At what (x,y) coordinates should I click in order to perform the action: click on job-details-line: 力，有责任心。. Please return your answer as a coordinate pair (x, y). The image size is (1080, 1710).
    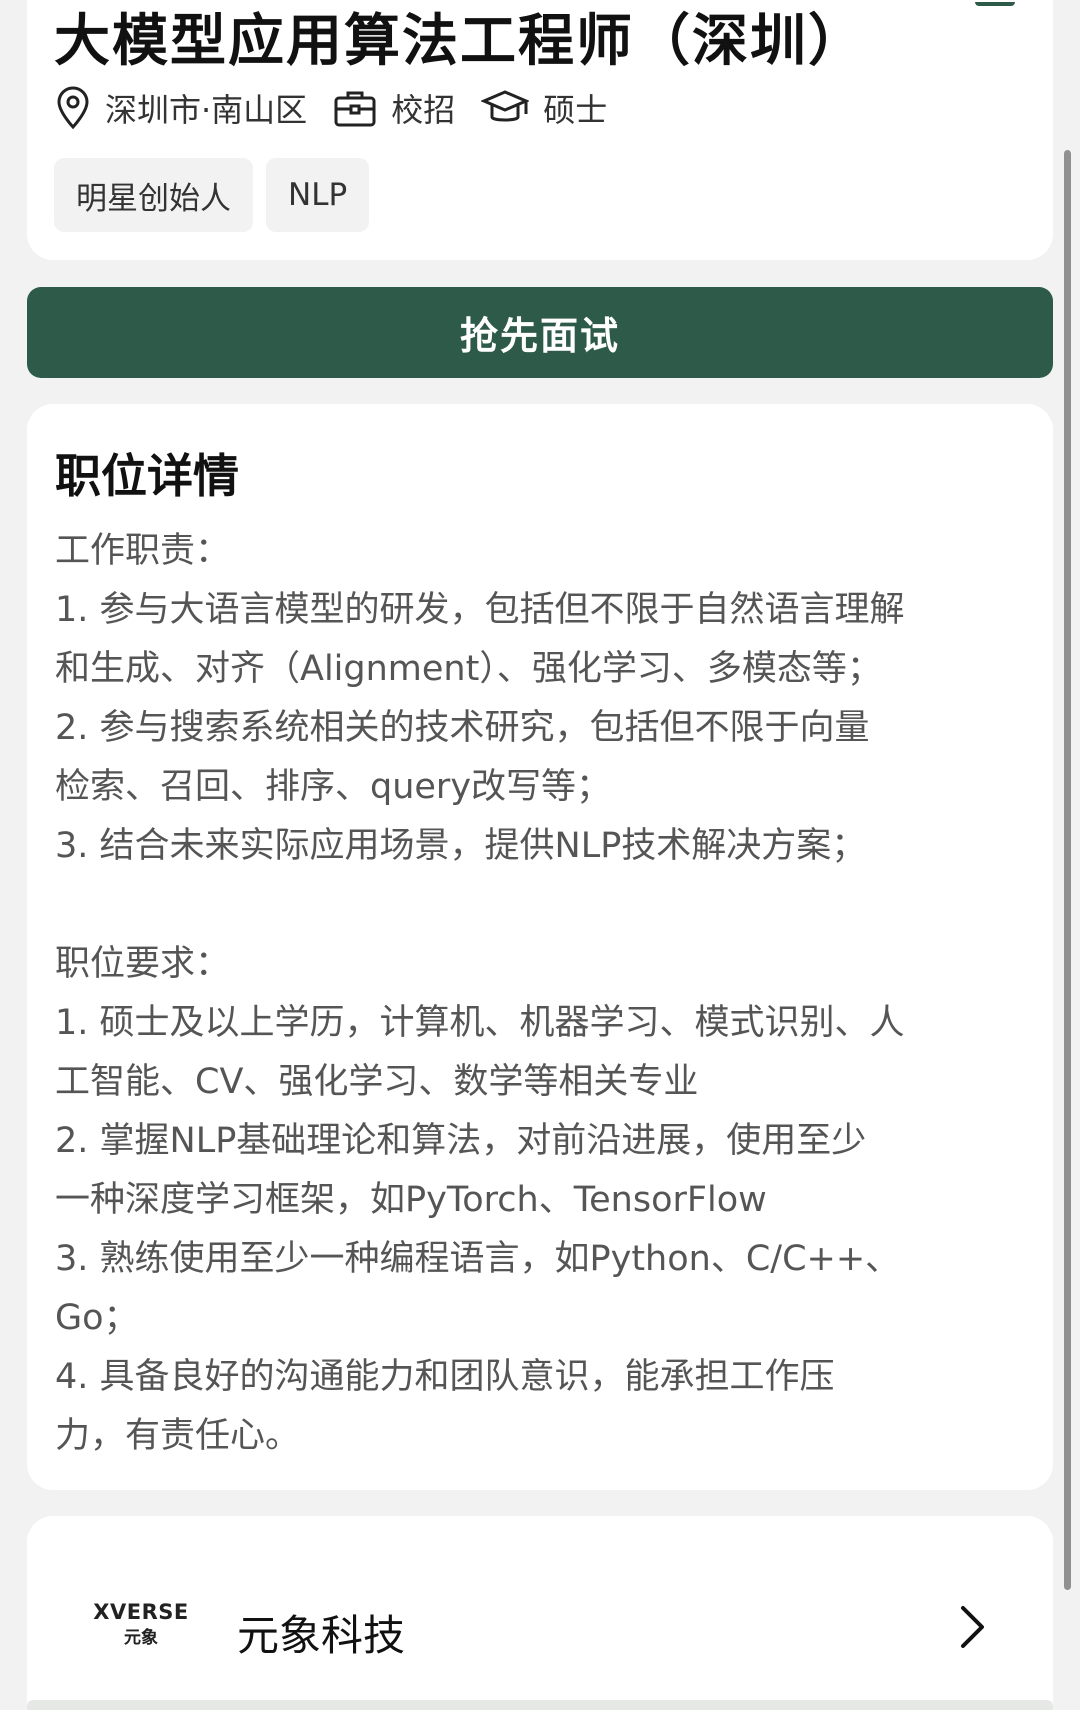
    Looking at the image, I should click on (178, 1436).